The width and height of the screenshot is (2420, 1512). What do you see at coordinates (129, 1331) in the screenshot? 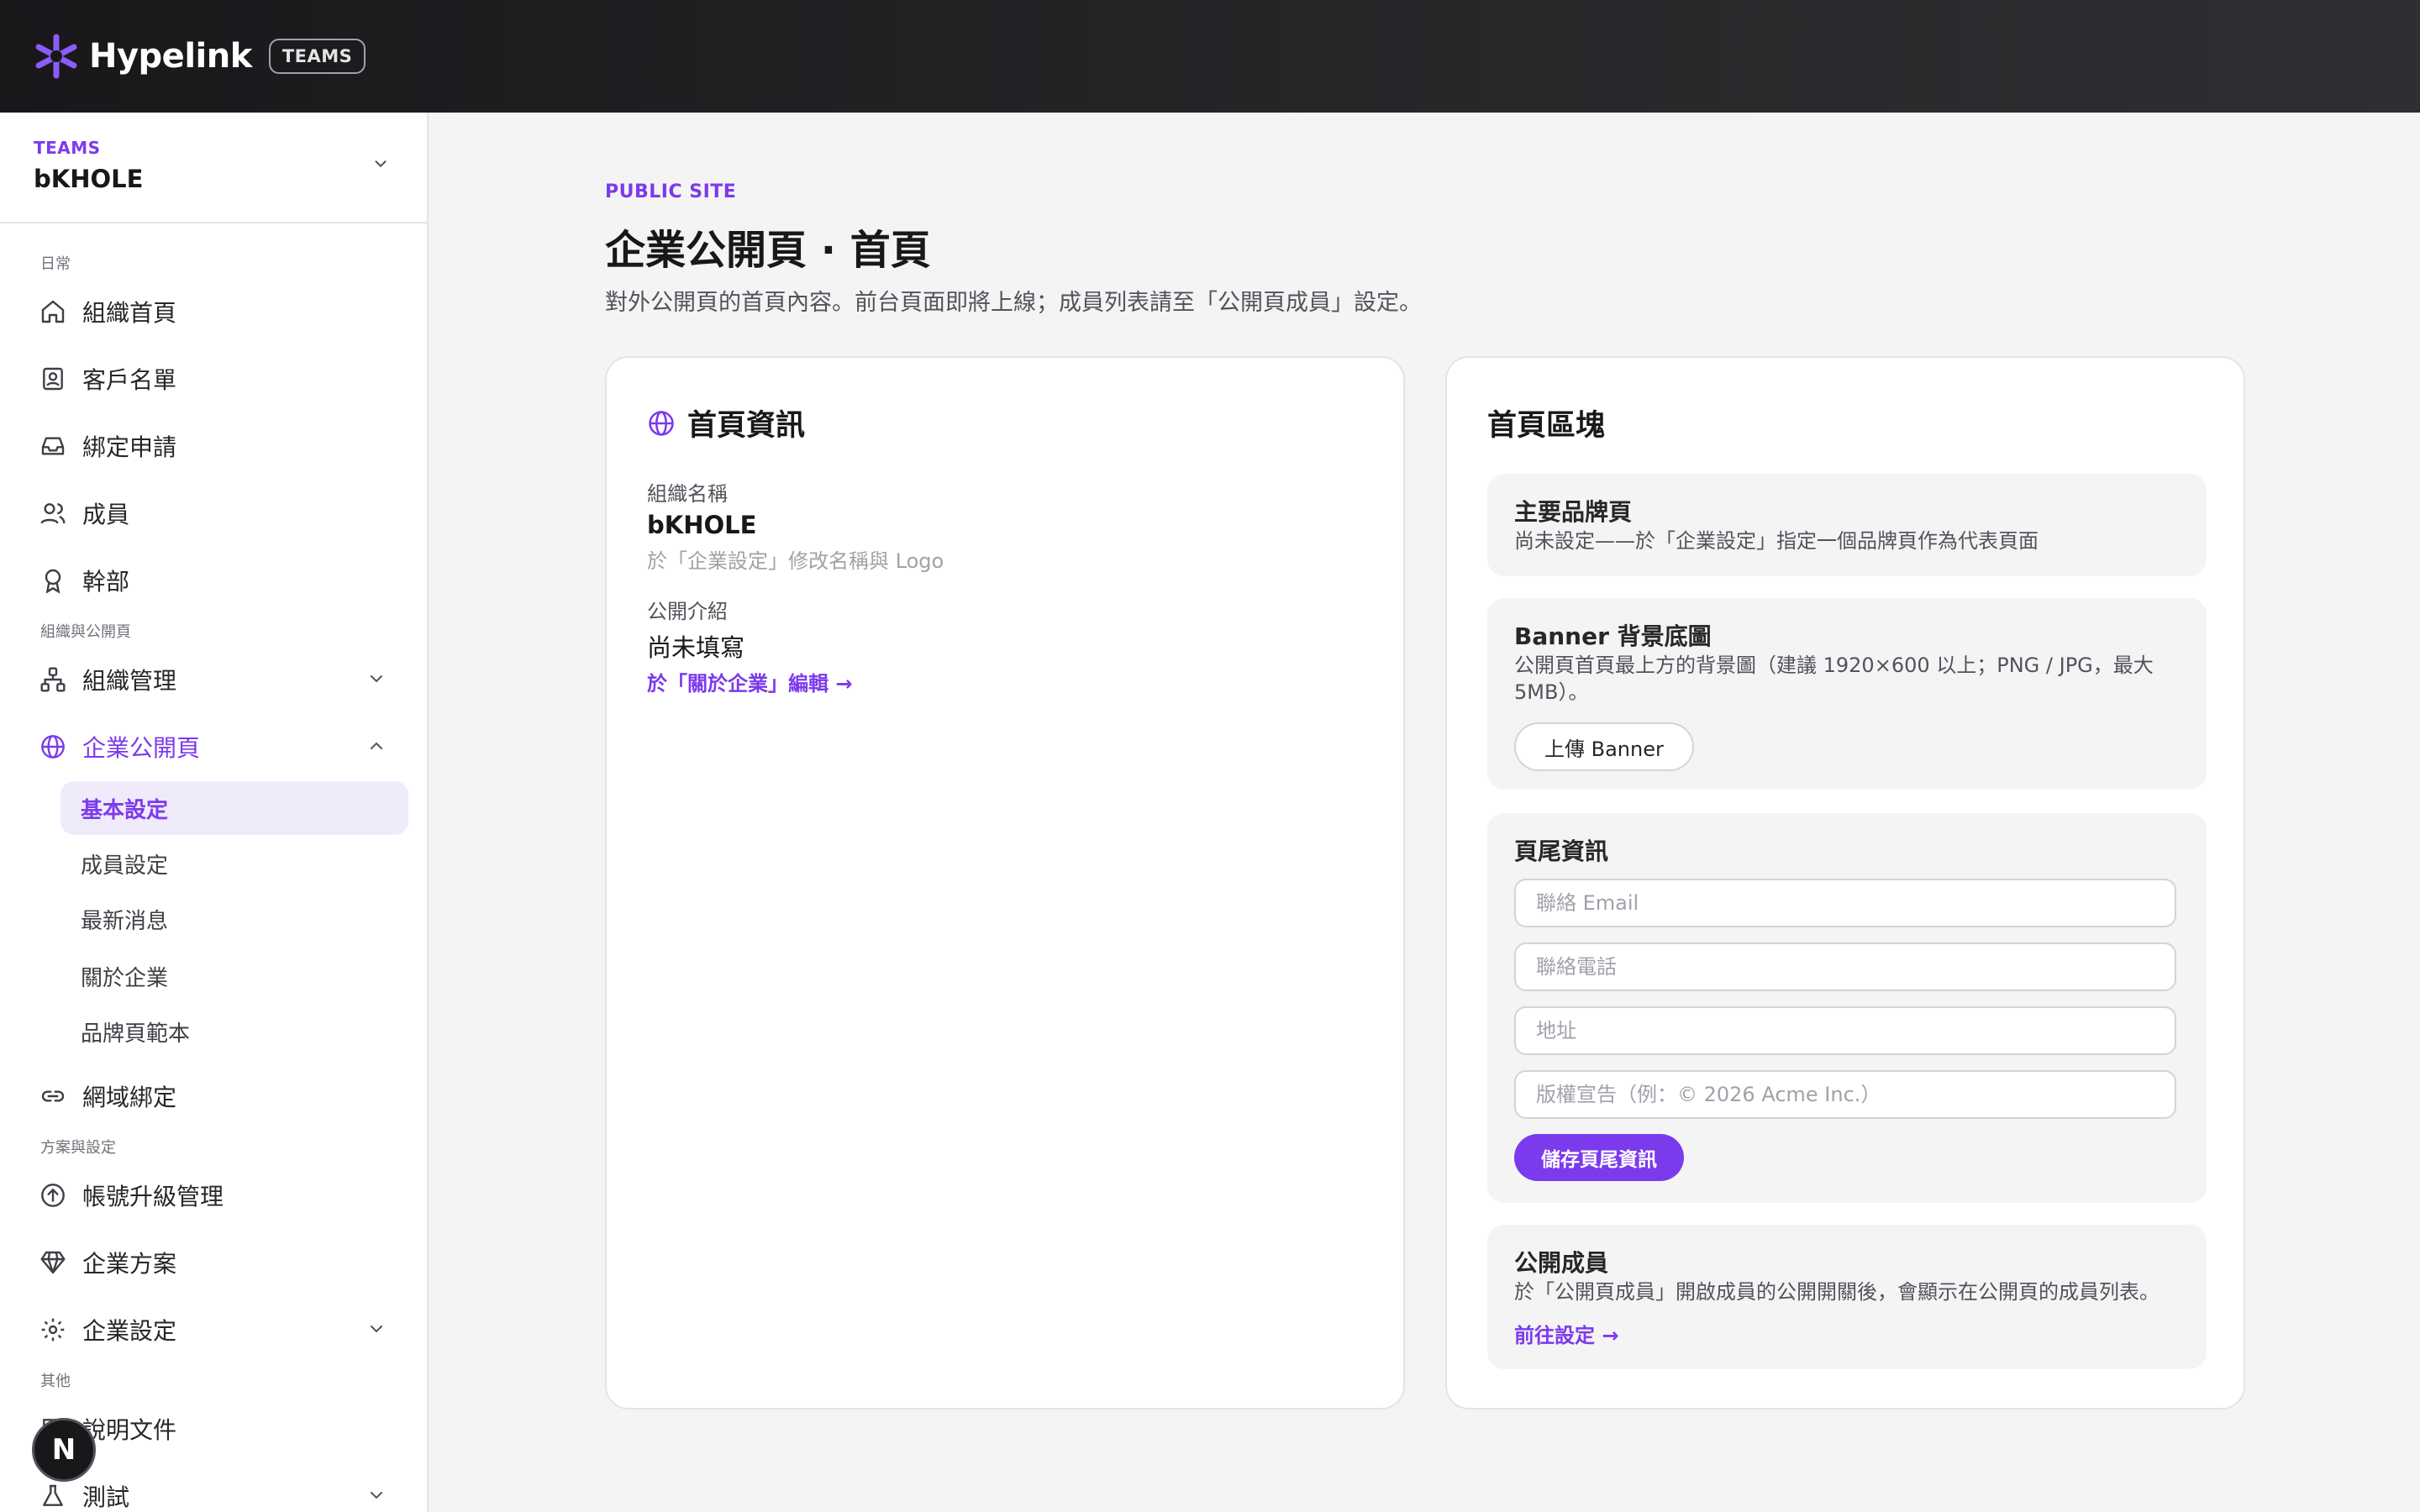
I see `sidebar-item-label: 企業設定` at bounding box center [129, 1331].